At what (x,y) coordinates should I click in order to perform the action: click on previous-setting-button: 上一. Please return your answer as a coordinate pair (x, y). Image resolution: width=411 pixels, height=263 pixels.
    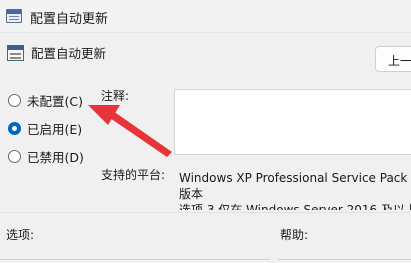
    Looking at the image, I should click on (393, 59).